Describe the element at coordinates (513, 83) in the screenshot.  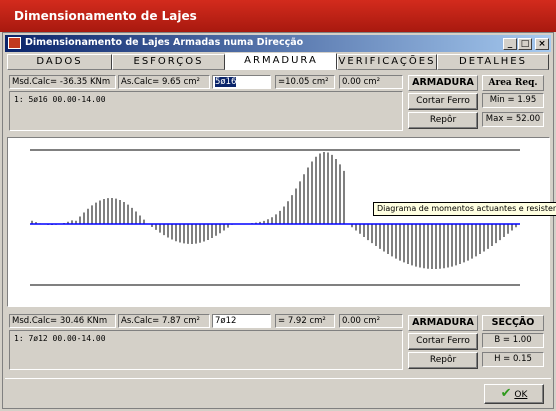
I see `area-req-header: Area Req.` at that location.